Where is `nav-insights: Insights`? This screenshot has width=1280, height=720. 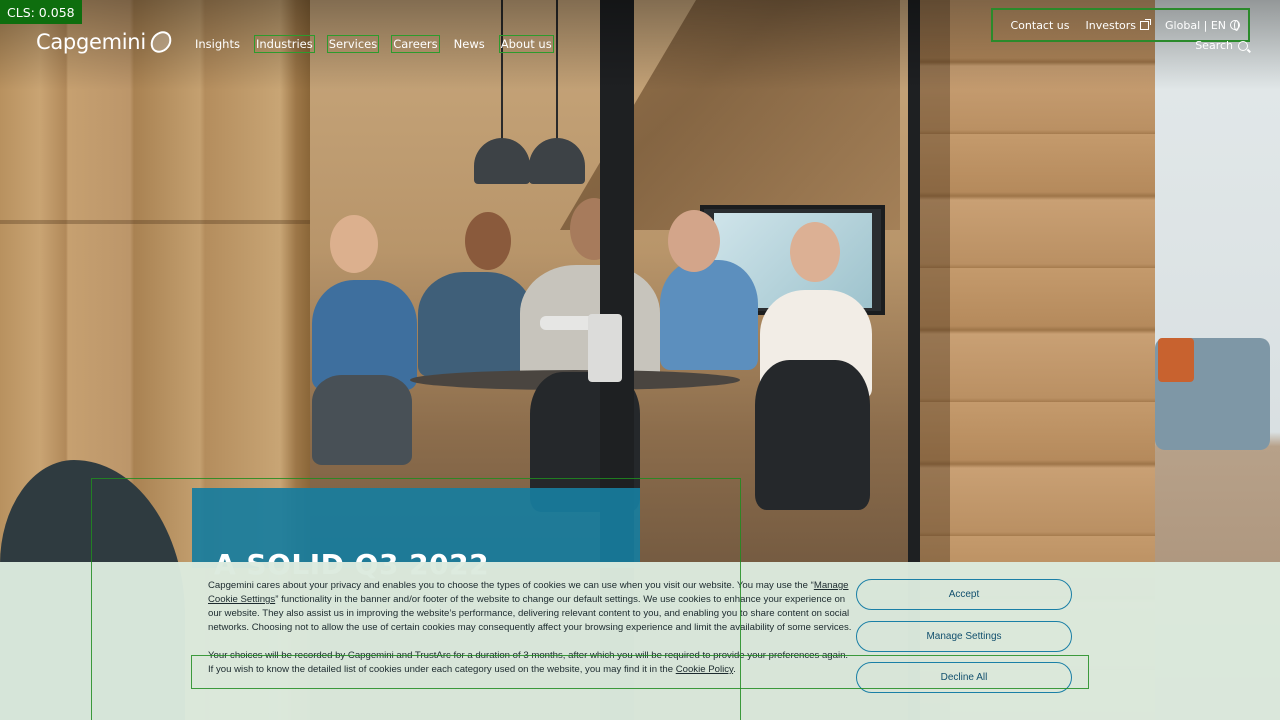
nav-insights: Insights is located at coordinates (217, 44).